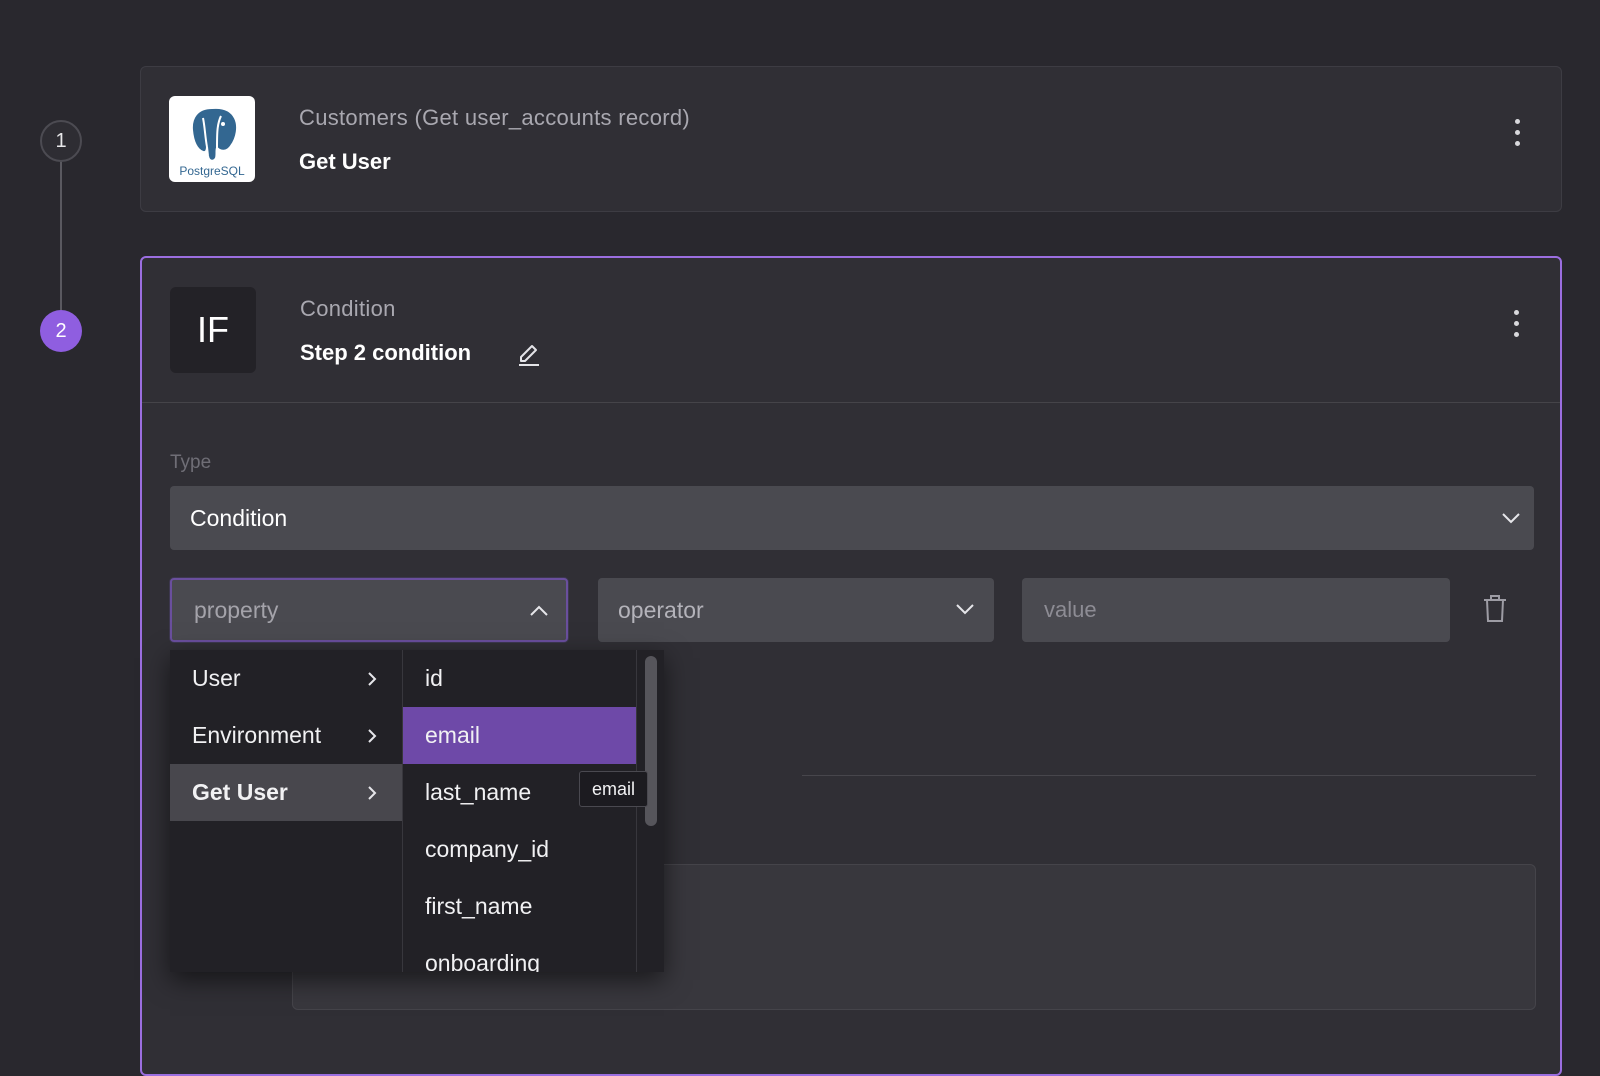  Describe the element at coordinates (212, 139) in the screenshot. I see `postgresql-logo-icon: PostgreSQL` at that location.